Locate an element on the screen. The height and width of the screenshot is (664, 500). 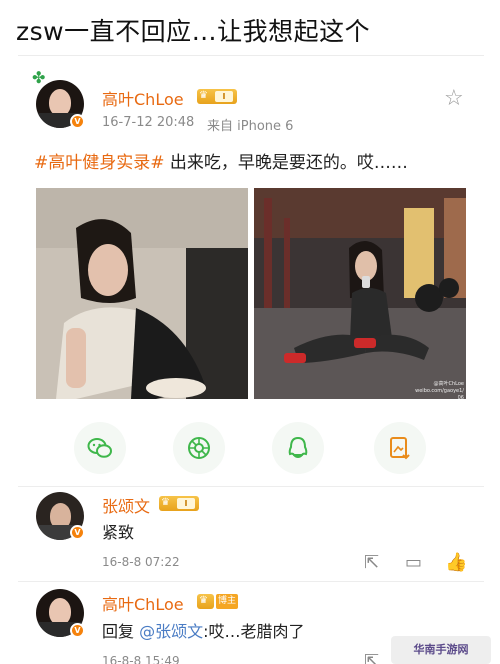
qq-icon is located at coordinates (298, 447).